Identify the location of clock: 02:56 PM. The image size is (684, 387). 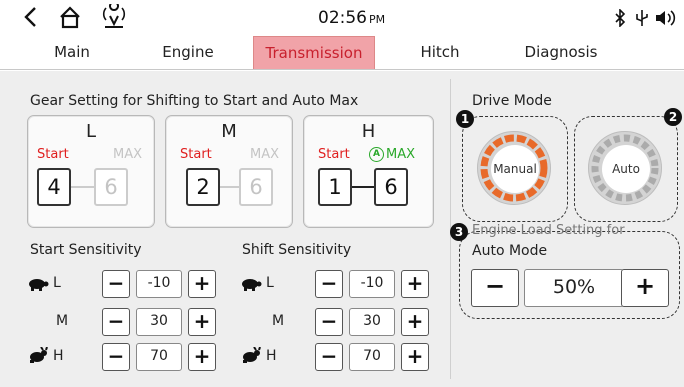
(351, 18).